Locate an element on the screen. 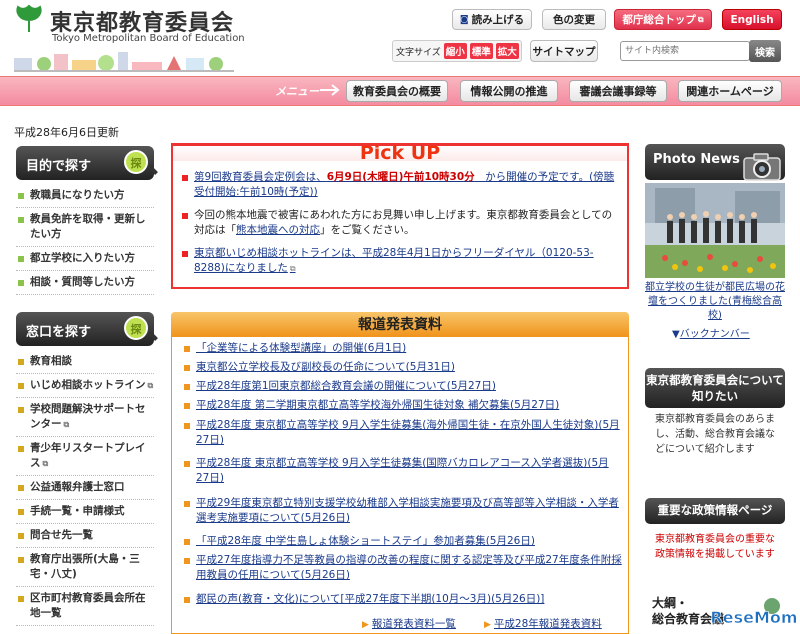 This screenshot has width=800, height=634. press-item: 東京都公立学校長及び副校長の任命について(5月31日) is located at coordinates (402, 367).